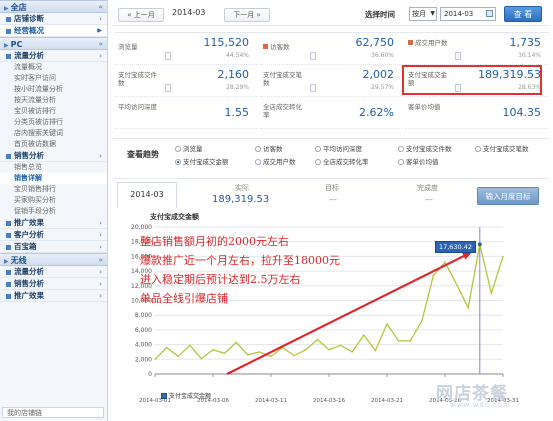  Describe the element at coordinates (53, 412) in the screenshot. I see `sidebar-footer: 我的店铺链` at that location.